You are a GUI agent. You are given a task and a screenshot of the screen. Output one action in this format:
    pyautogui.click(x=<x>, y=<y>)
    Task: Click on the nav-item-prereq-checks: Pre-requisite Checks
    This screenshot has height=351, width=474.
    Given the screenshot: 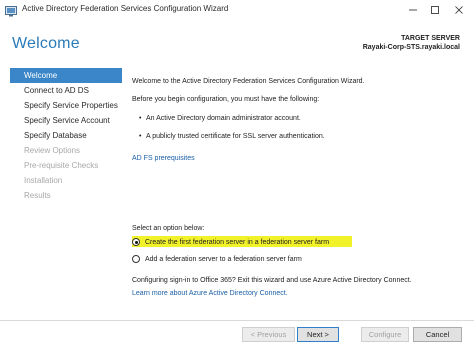 What is the action you would take?
    pyautogui.click(x=61, y=165)
    